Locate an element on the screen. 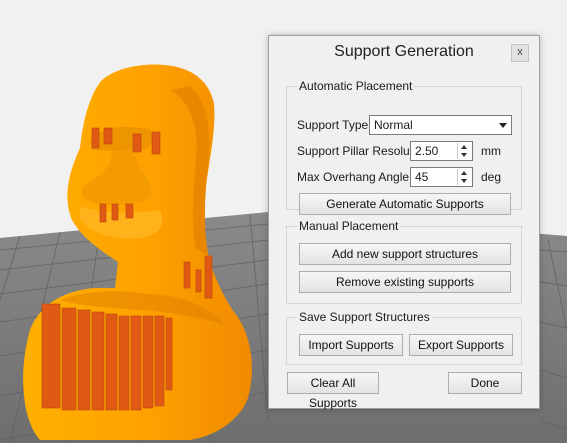 The width and height of the screenshot is (567, 443). remove-supports-button: Remove existing supports is located at coordinates (405, 282).